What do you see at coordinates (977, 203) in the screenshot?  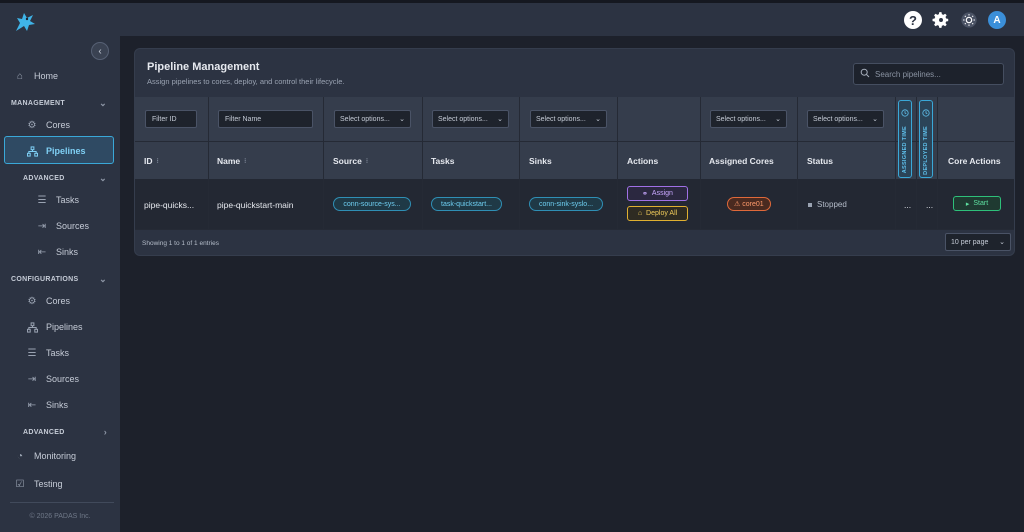 I see `start-button: ▸ Start` at bounding box center [977, 203].